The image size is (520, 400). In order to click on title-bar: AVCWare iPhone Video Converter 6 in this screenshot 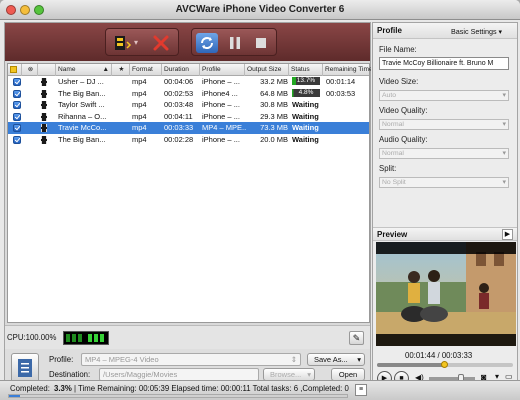, I will do `click(260, 10)`.